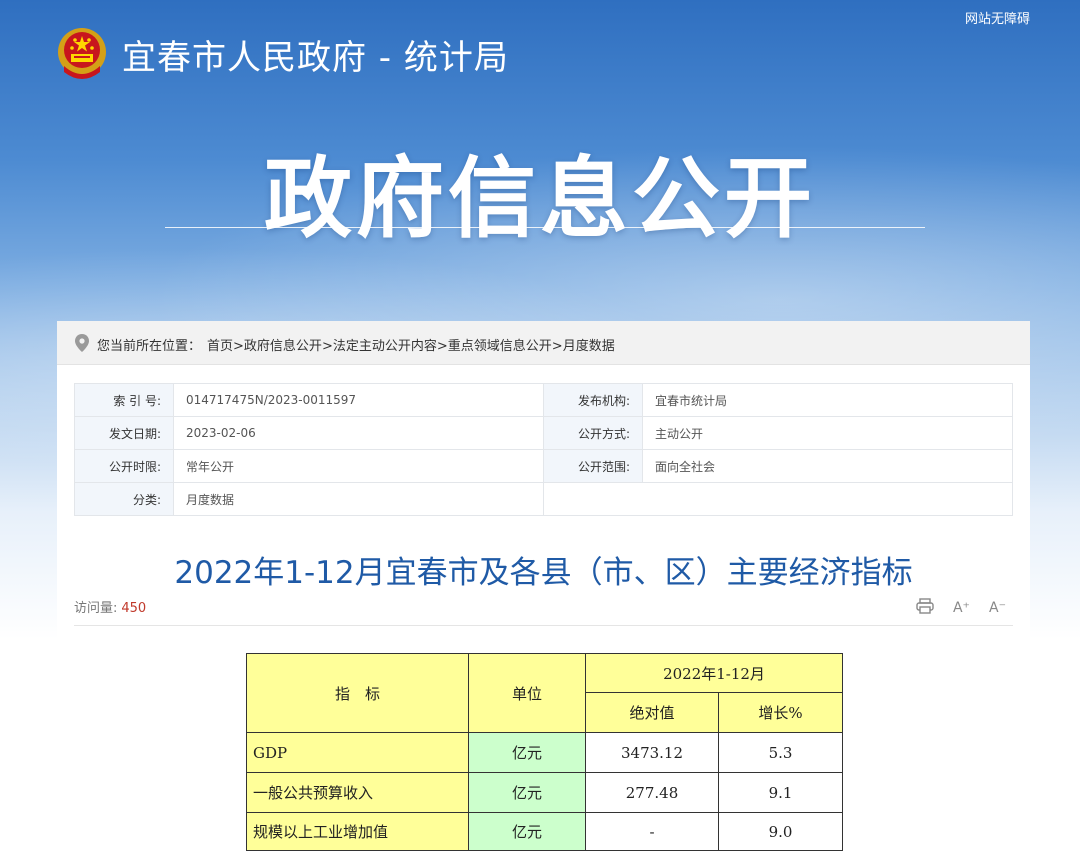 Image resolution: width=1080 pixels, height=853 pixels. Describe the element at coordinates (358, 400) in the screenshot. I see `index-value: 014717475N/2023-0011597` at that location.